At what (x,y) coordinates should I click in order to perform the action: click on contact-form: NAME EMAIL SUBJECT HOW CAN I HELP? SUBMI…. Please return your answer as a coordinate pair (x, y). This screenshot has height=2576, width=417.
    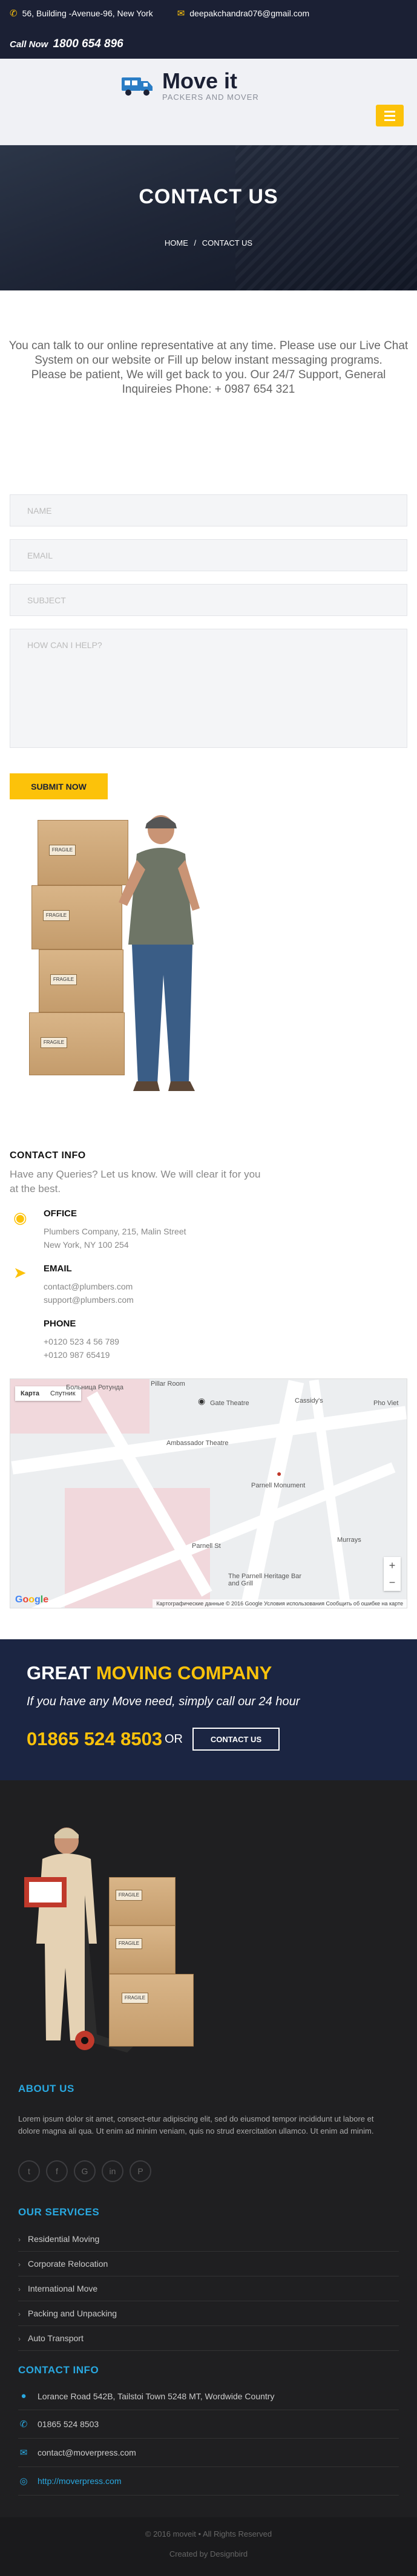
    Looking at the image, I should click on (209, 646).